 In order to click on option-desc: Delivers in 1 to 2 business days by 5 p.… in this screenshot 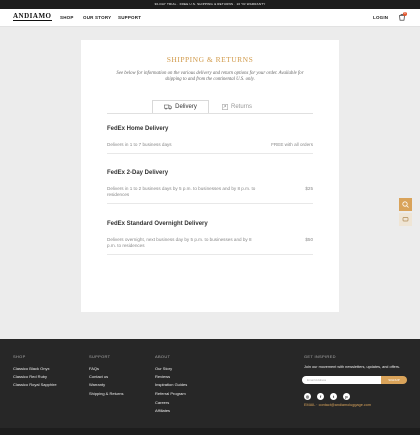, I will do `click(181, 191)`.